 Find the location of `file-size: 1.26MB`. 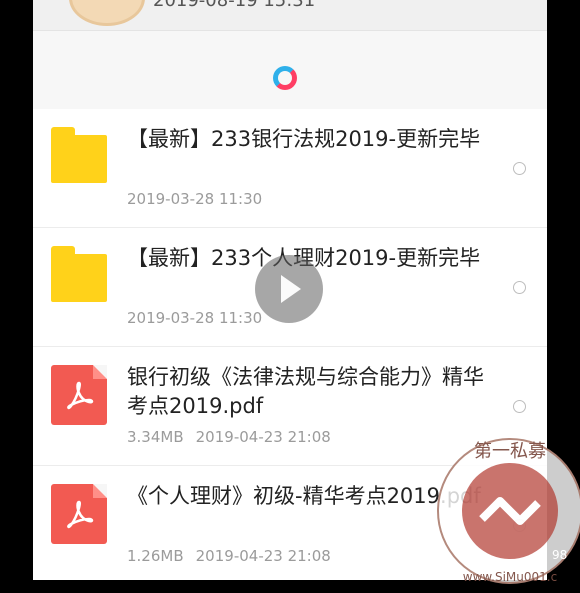

file-size: 1.26MB is located at coordinates (155, 556).